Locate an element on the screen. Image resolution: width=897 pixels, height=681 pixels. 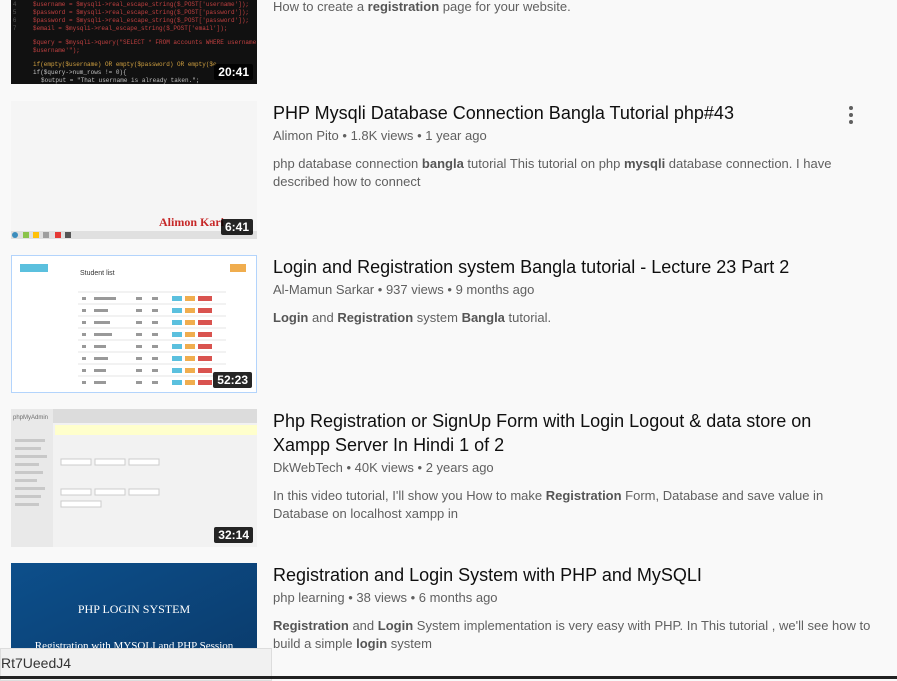
view-count: 40K views is located at coordinates (384, 467).